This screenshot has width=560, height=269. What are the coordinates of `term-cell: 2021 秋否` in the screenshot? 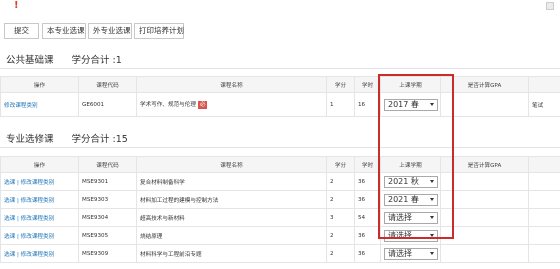 It's located at (410, 181).